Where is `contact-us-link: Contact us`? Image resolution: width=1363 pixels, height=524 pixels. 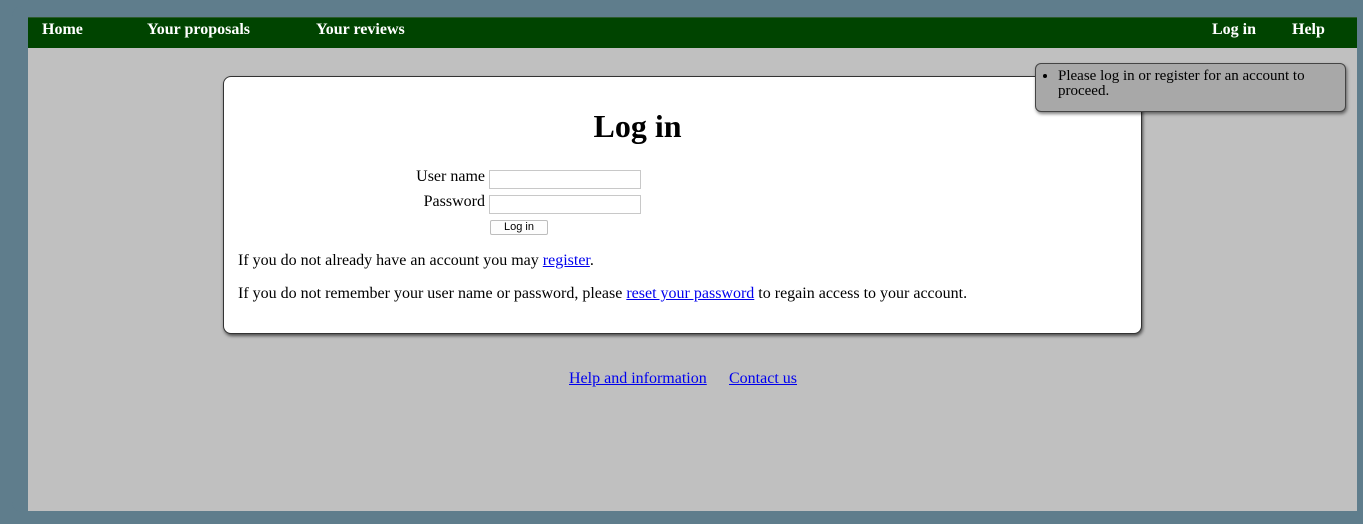 contact-us-link: Contact us is located at coordinates (763, 378).